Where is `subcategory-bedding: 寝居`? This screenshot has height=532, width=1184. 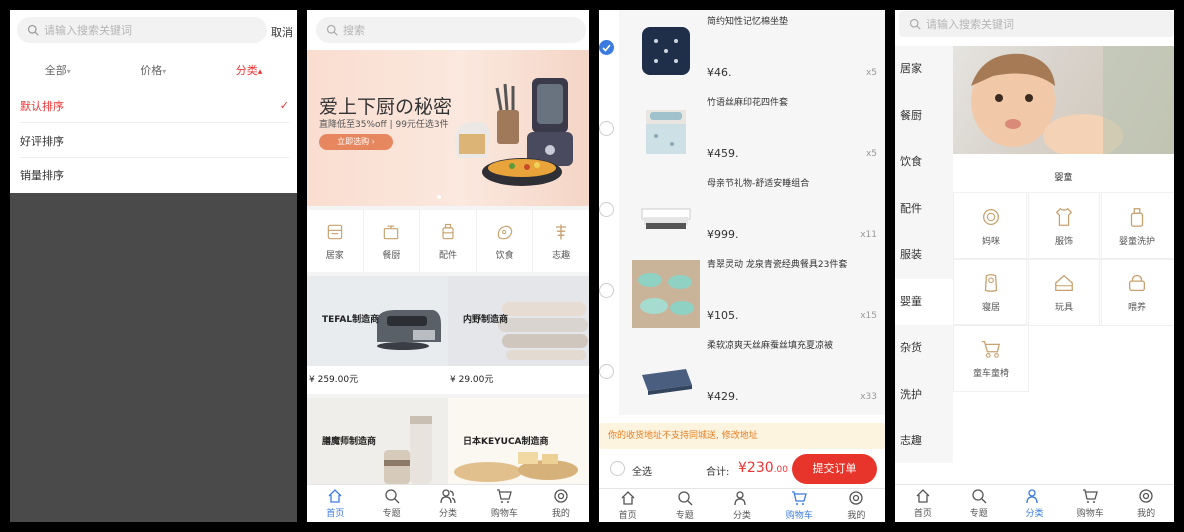 subcategory-bedding: 寝居 is located at coordinates (991, 292).